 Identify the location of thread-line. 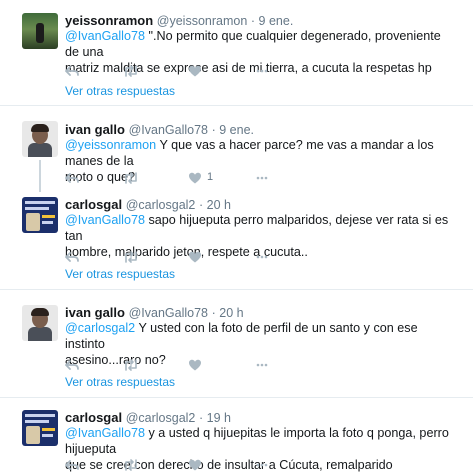
(40, 176).